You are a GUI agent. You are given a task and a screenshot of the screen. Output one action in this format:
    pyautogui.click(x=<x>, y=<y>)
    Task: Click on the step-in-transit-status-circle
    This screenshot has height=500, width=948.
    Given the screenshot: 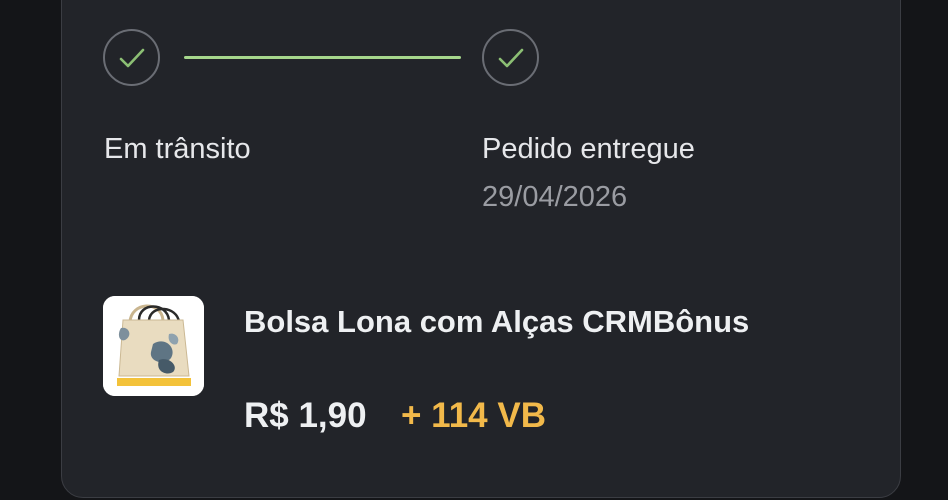 What is the action you would take?
    pyautogui.click(x=131, y=57)
    